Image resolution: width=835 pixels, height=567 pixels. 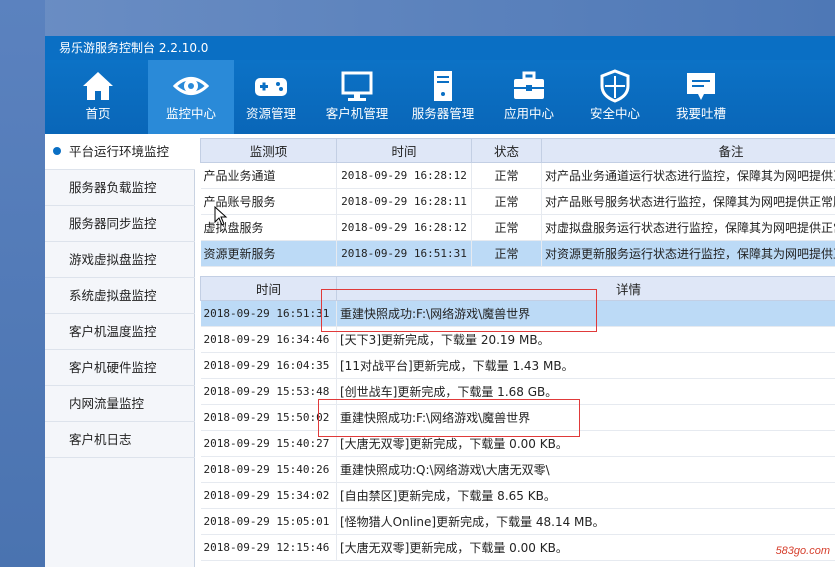 What do you see at coordinates (271, 97) in the screenshot?
I see `toolbar-resource-management: 资源管理` at bounding box center [271, 97].